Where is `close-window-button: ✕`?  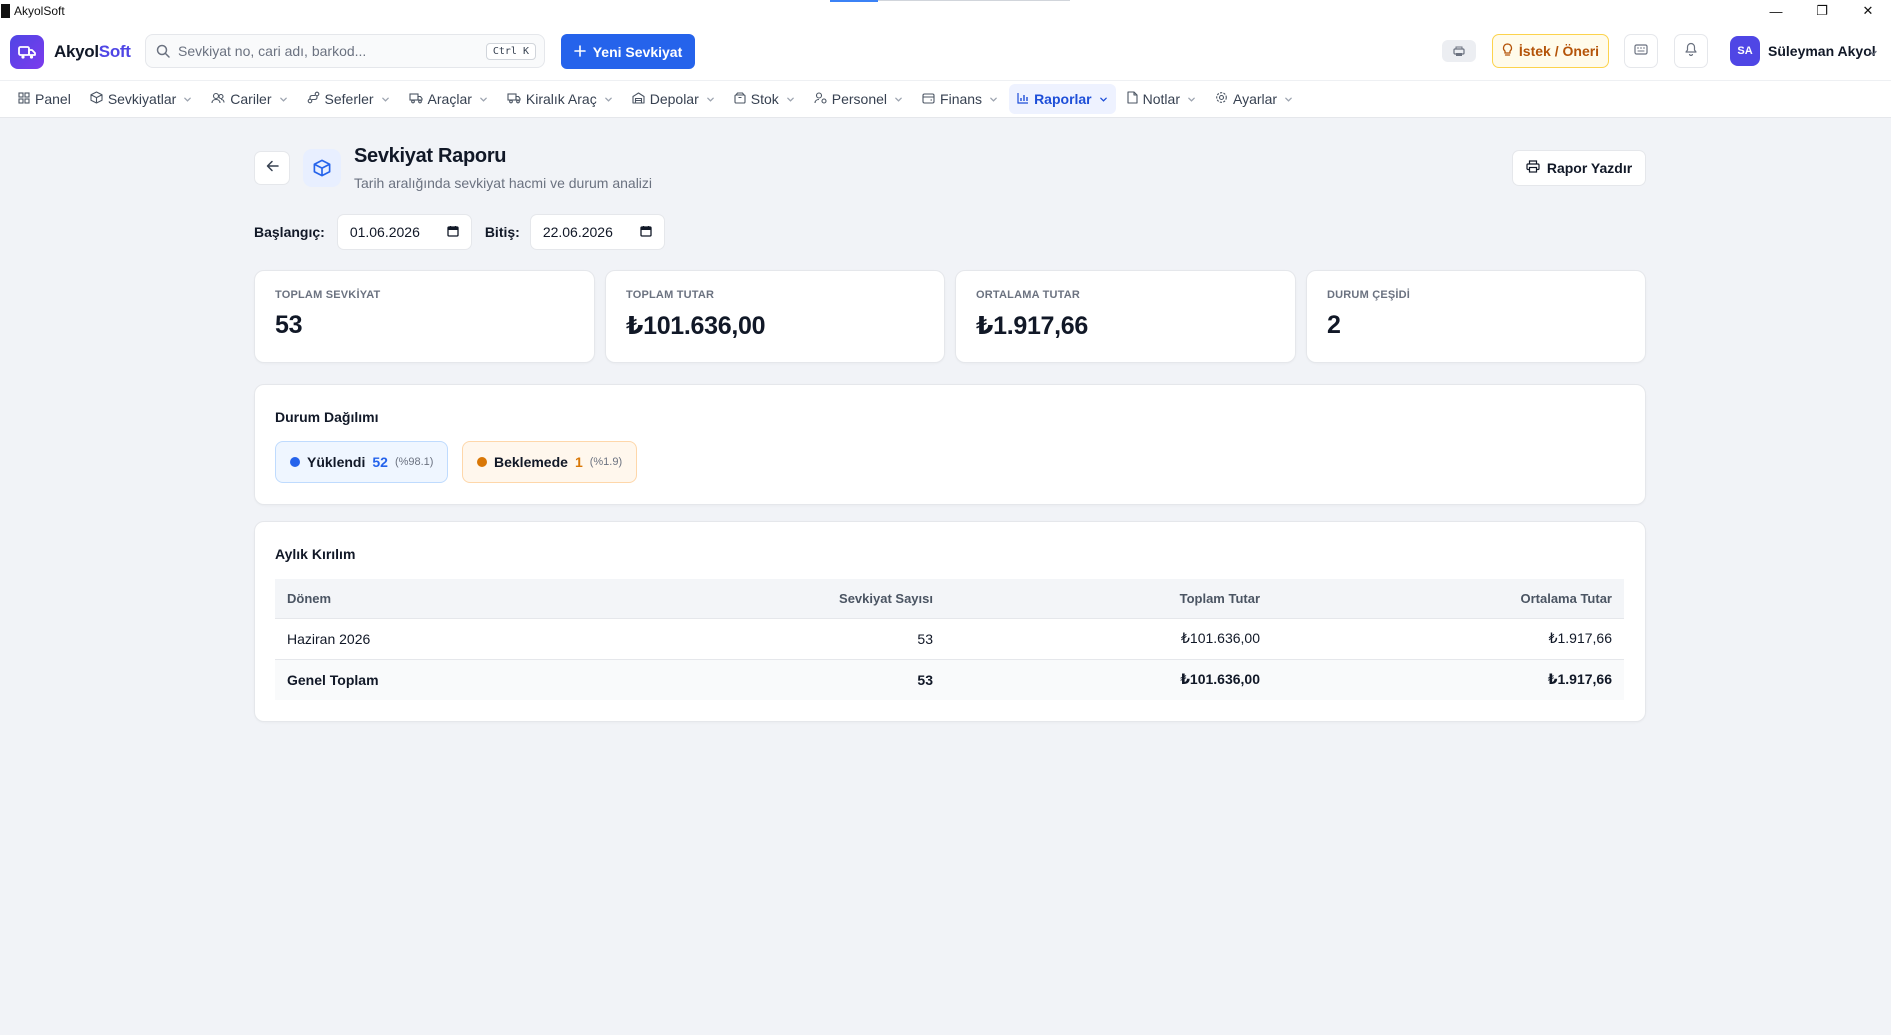 close-window-button: ✕ is located at coordinates (1868, 11).